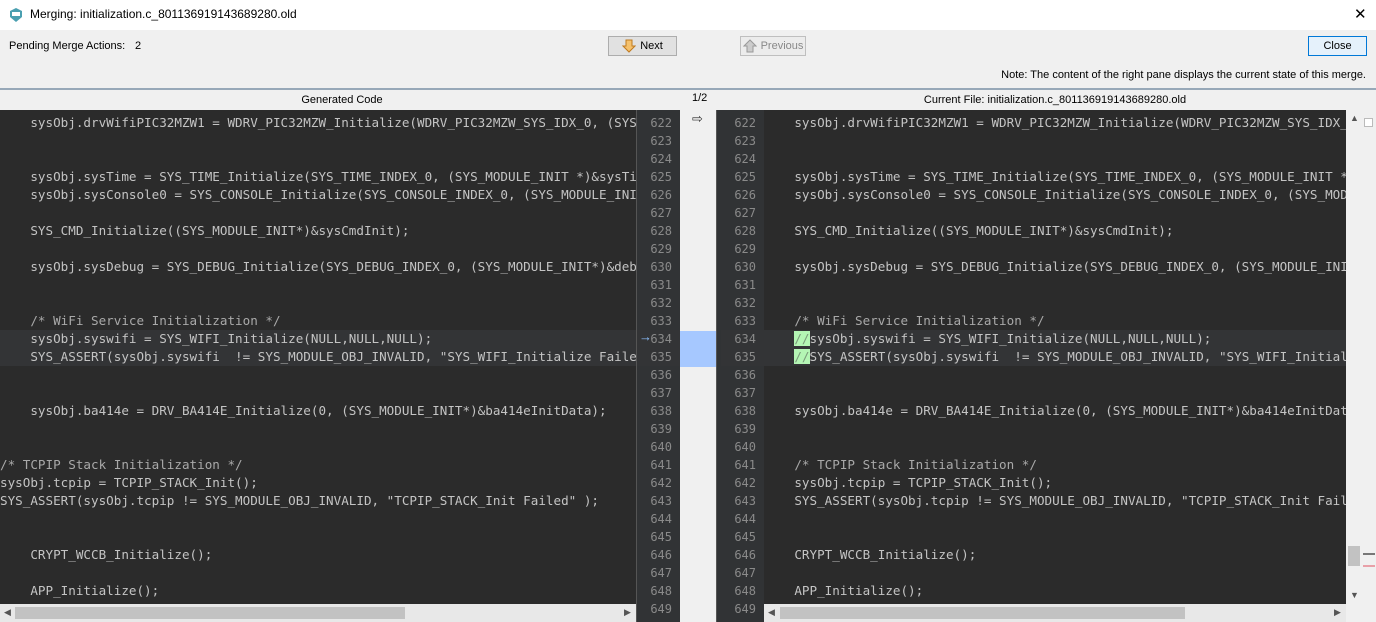 Image resolution: width=1376 pixels, height=622 pixels. What do you see at coordinates (1354, 556) in the screenshot?
I see `scroll-thumb` at bounding box center [1354, 556].